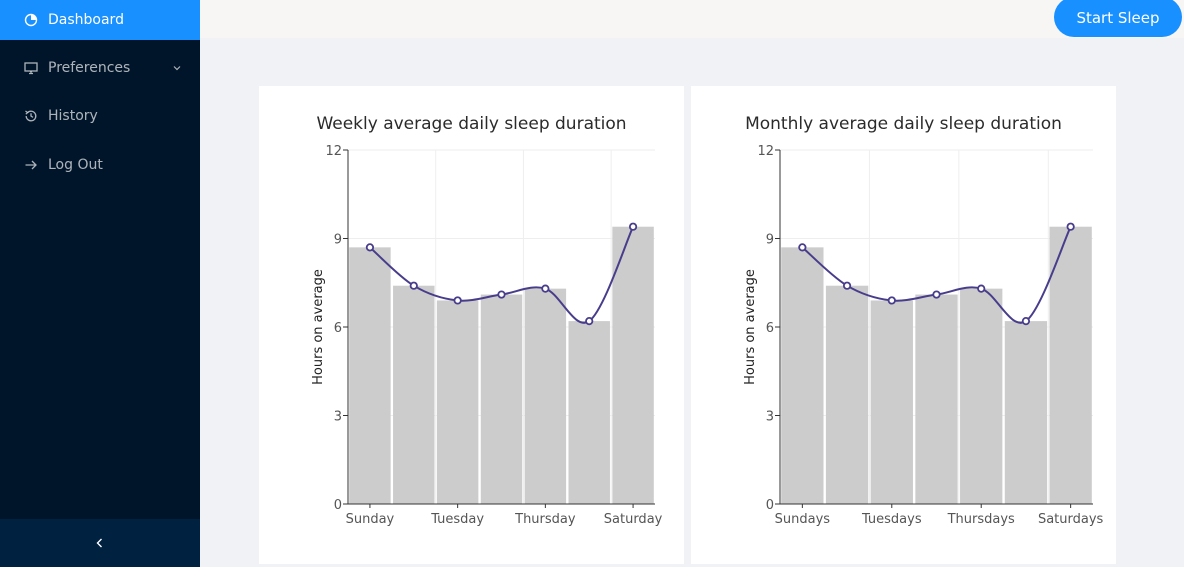 Image resolution: width=1184 pixels, height=567 pixels. Describe the element at coordinates (31, 165) in the screenshot. I see `arrow-right-icon` at that location.